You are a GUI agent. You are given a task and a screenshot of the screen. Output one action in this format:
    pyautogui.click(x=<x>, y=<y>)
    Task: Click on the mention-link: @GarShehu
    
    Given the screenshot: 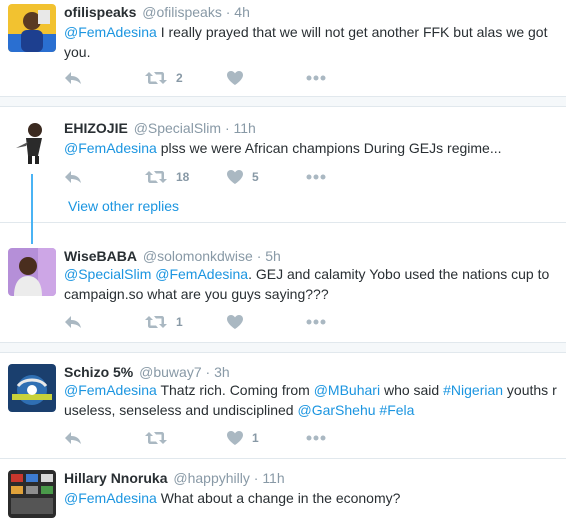 What is the action you would take?
    pyautogui.click(x=336, y=410)
    